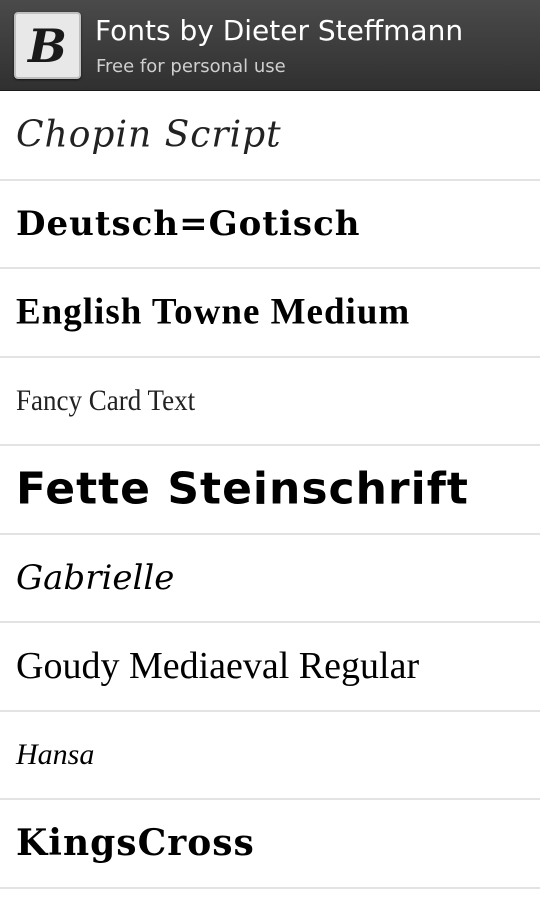 This screenshot has height=900, width=540. I want to click on font-item-fette-steinschrift: Fette Steinschrift, so click(270, 490).